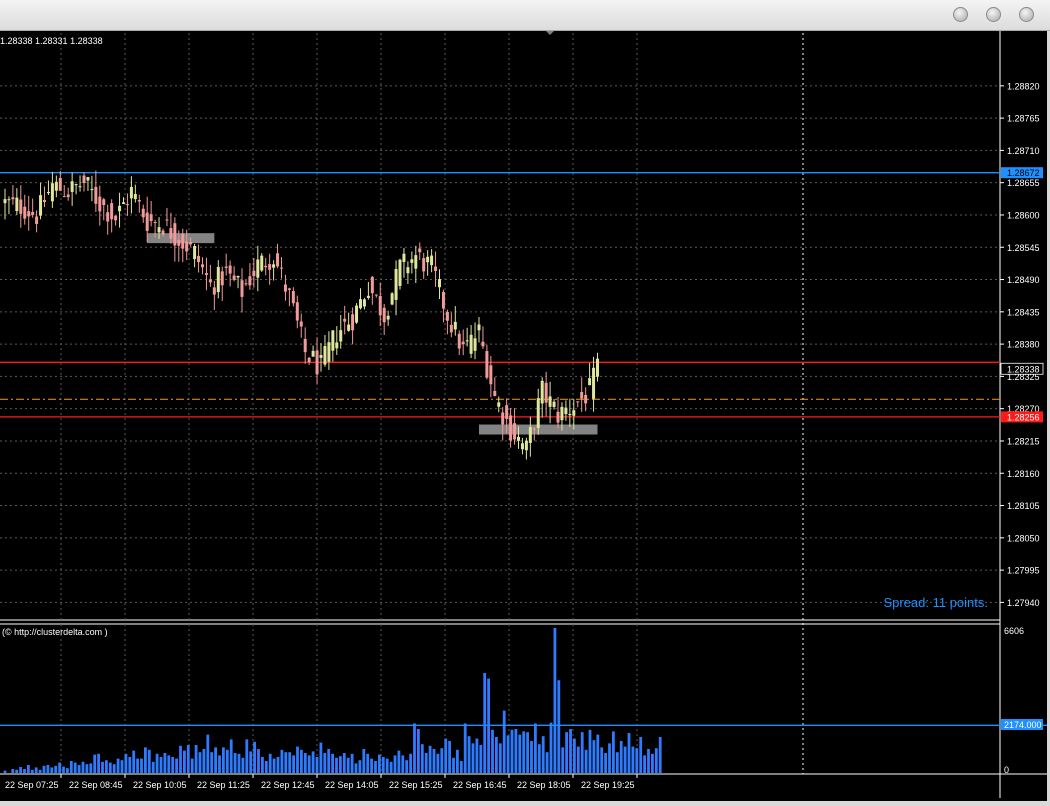  What do you see at coordinates (288, 785) in the screenshot?
I see `x-tick-label: 22 Sep 12:45` at bounding box center [288, 785].